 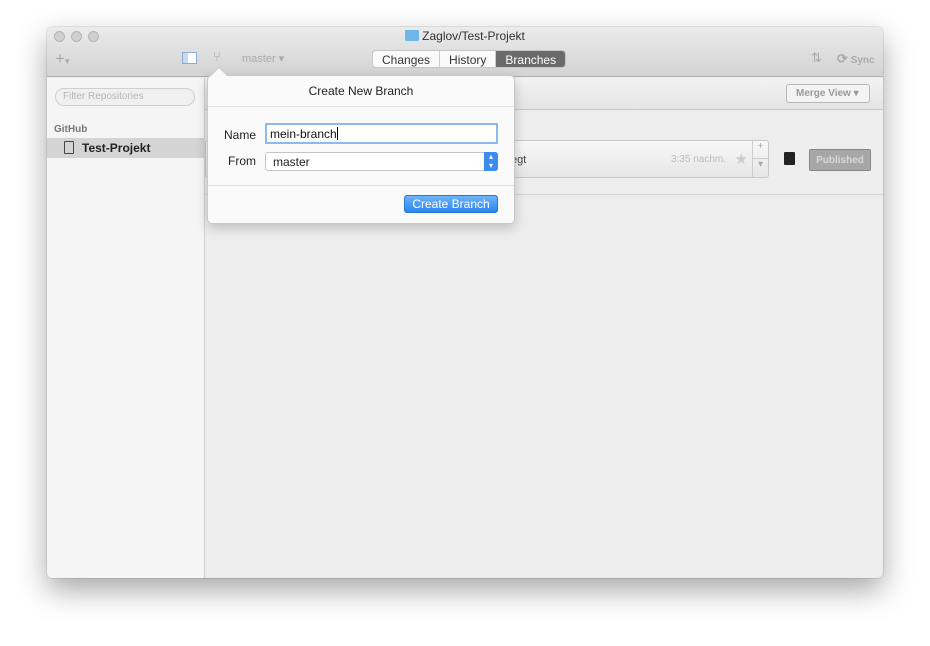 I want to click on text-cursor, so click(x=337, y=133).